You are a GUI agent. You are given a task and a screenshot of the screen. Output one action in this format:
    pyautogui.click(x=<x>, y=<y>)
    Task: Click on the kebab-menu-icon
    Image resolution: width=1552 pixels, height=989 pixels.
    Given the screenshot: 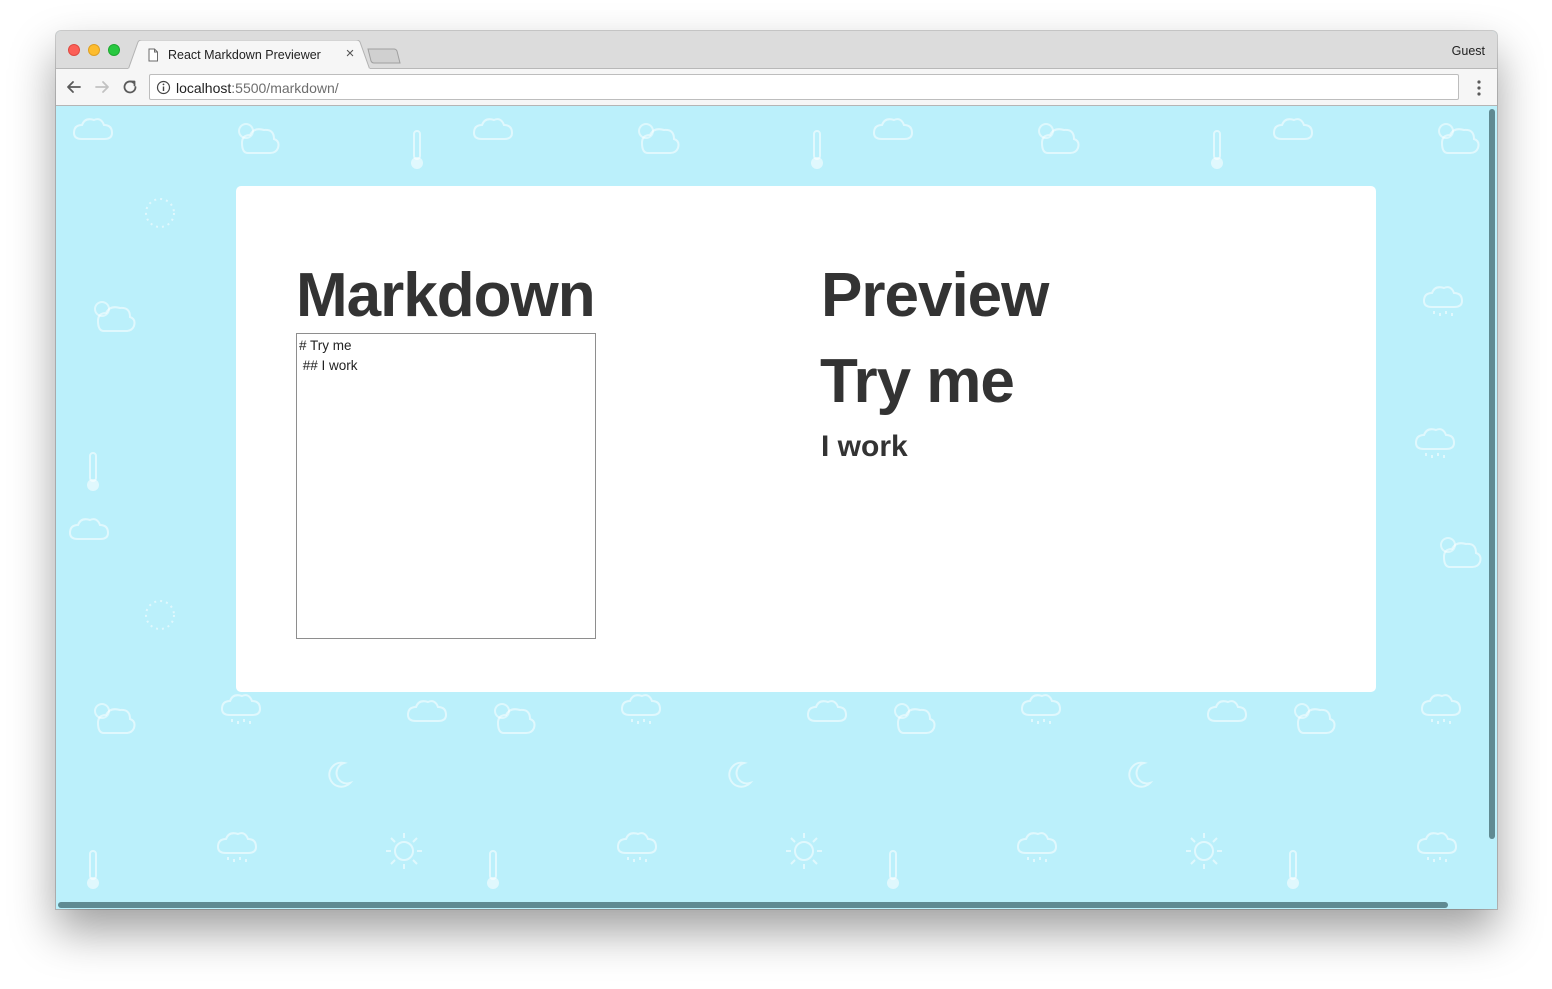 What is the action you would take?
    pyautogui.click(x=1479, y=88)
    